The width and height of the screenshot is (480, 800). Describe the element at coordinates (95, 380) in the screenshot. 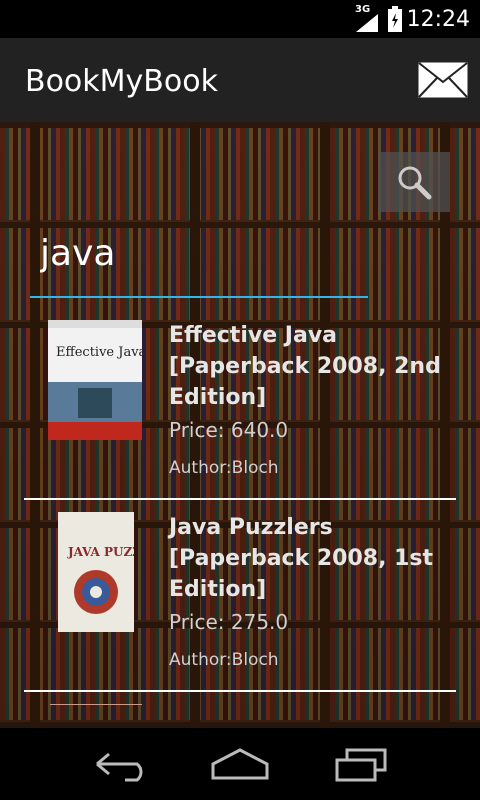

I see `book-cover-image: Effective Java` at that location.